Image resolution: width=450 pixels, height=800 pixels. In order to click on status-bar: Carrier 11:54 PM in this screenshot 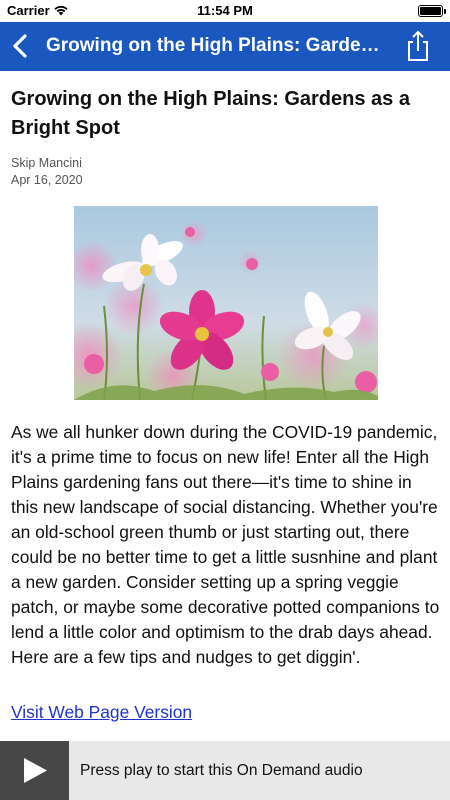, I will do `click(225, 11)`.